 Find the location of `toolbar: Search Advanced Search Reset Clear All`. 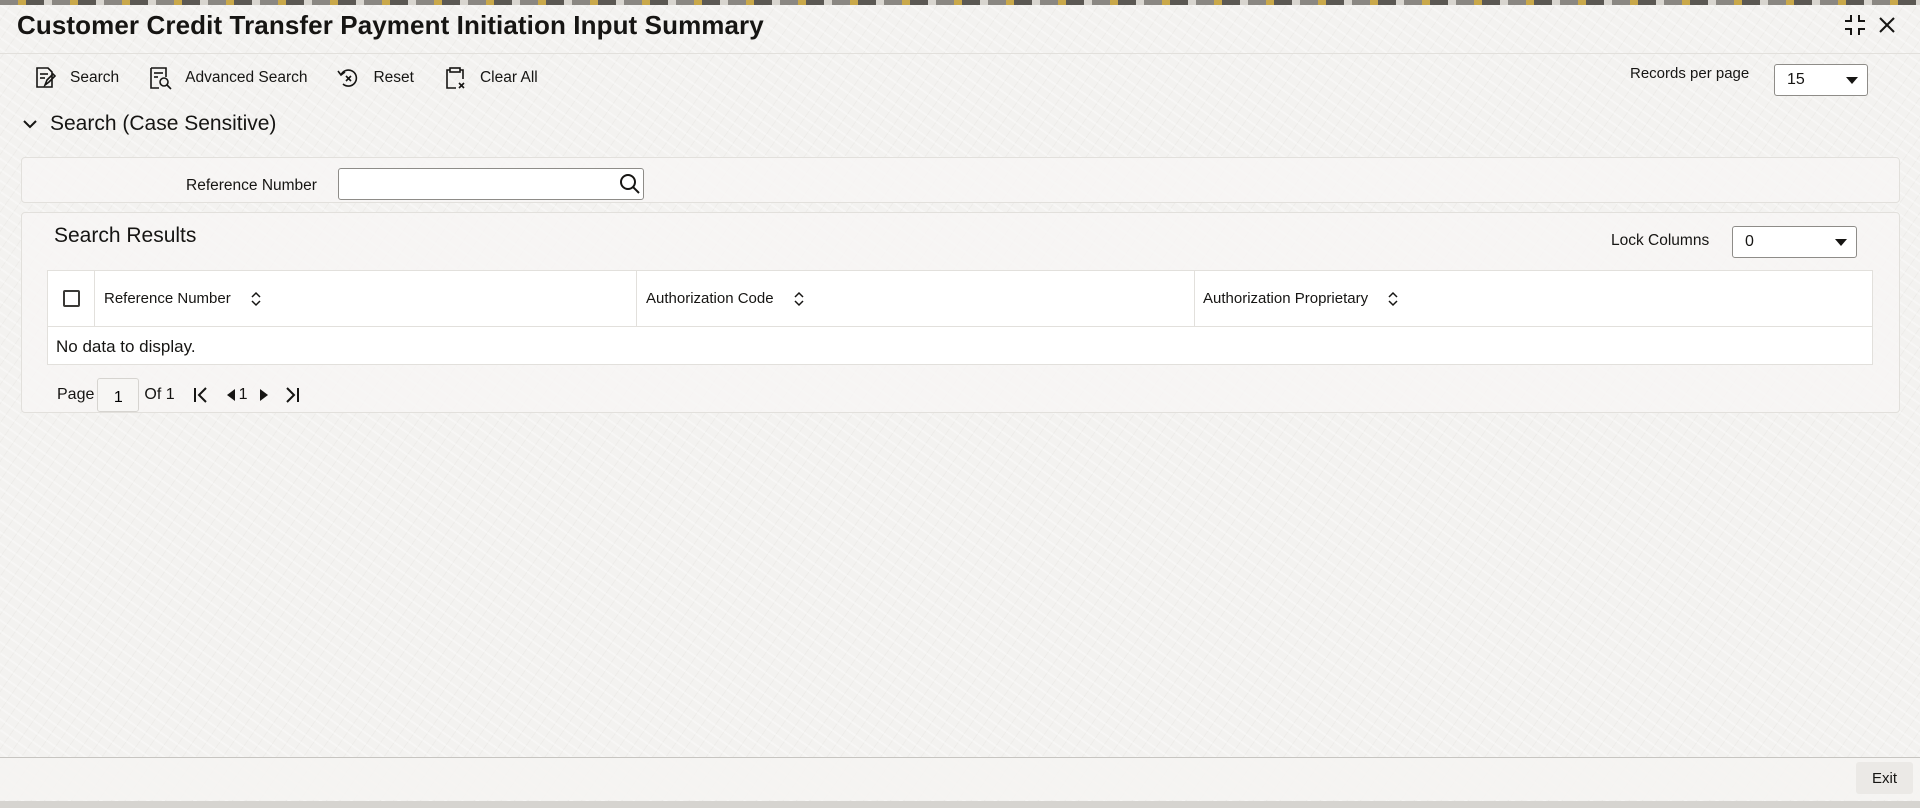

toolbar: Search Advanced Search Reset Clear All is located at coordinates (287, 78).